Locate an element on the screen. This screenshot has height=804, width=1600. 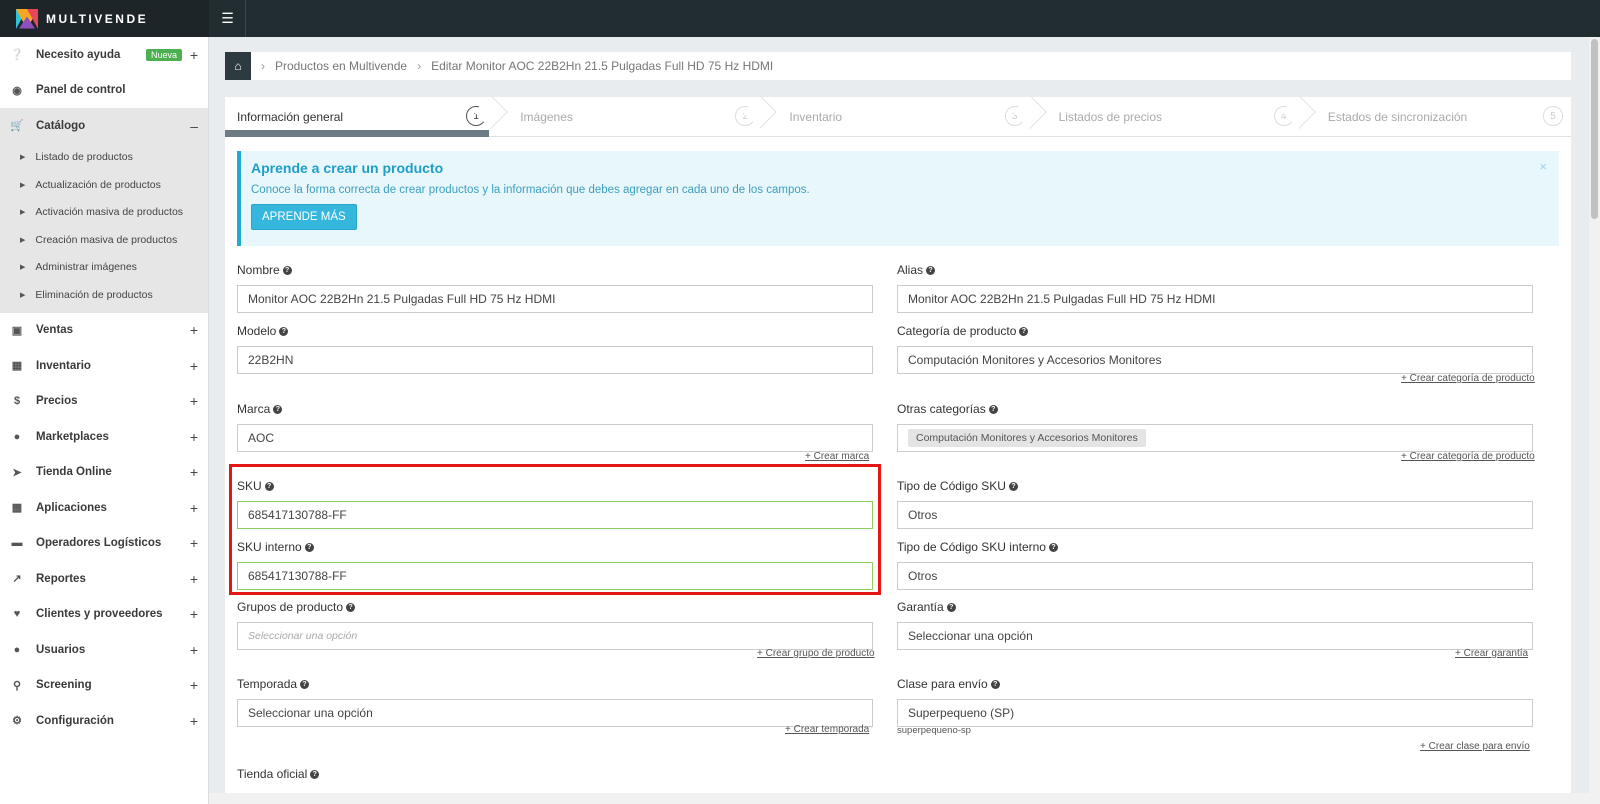
sidebar-item-operadores-logisticos: ▬ Operadores Logísticos + is located at coordinates (104, 544).